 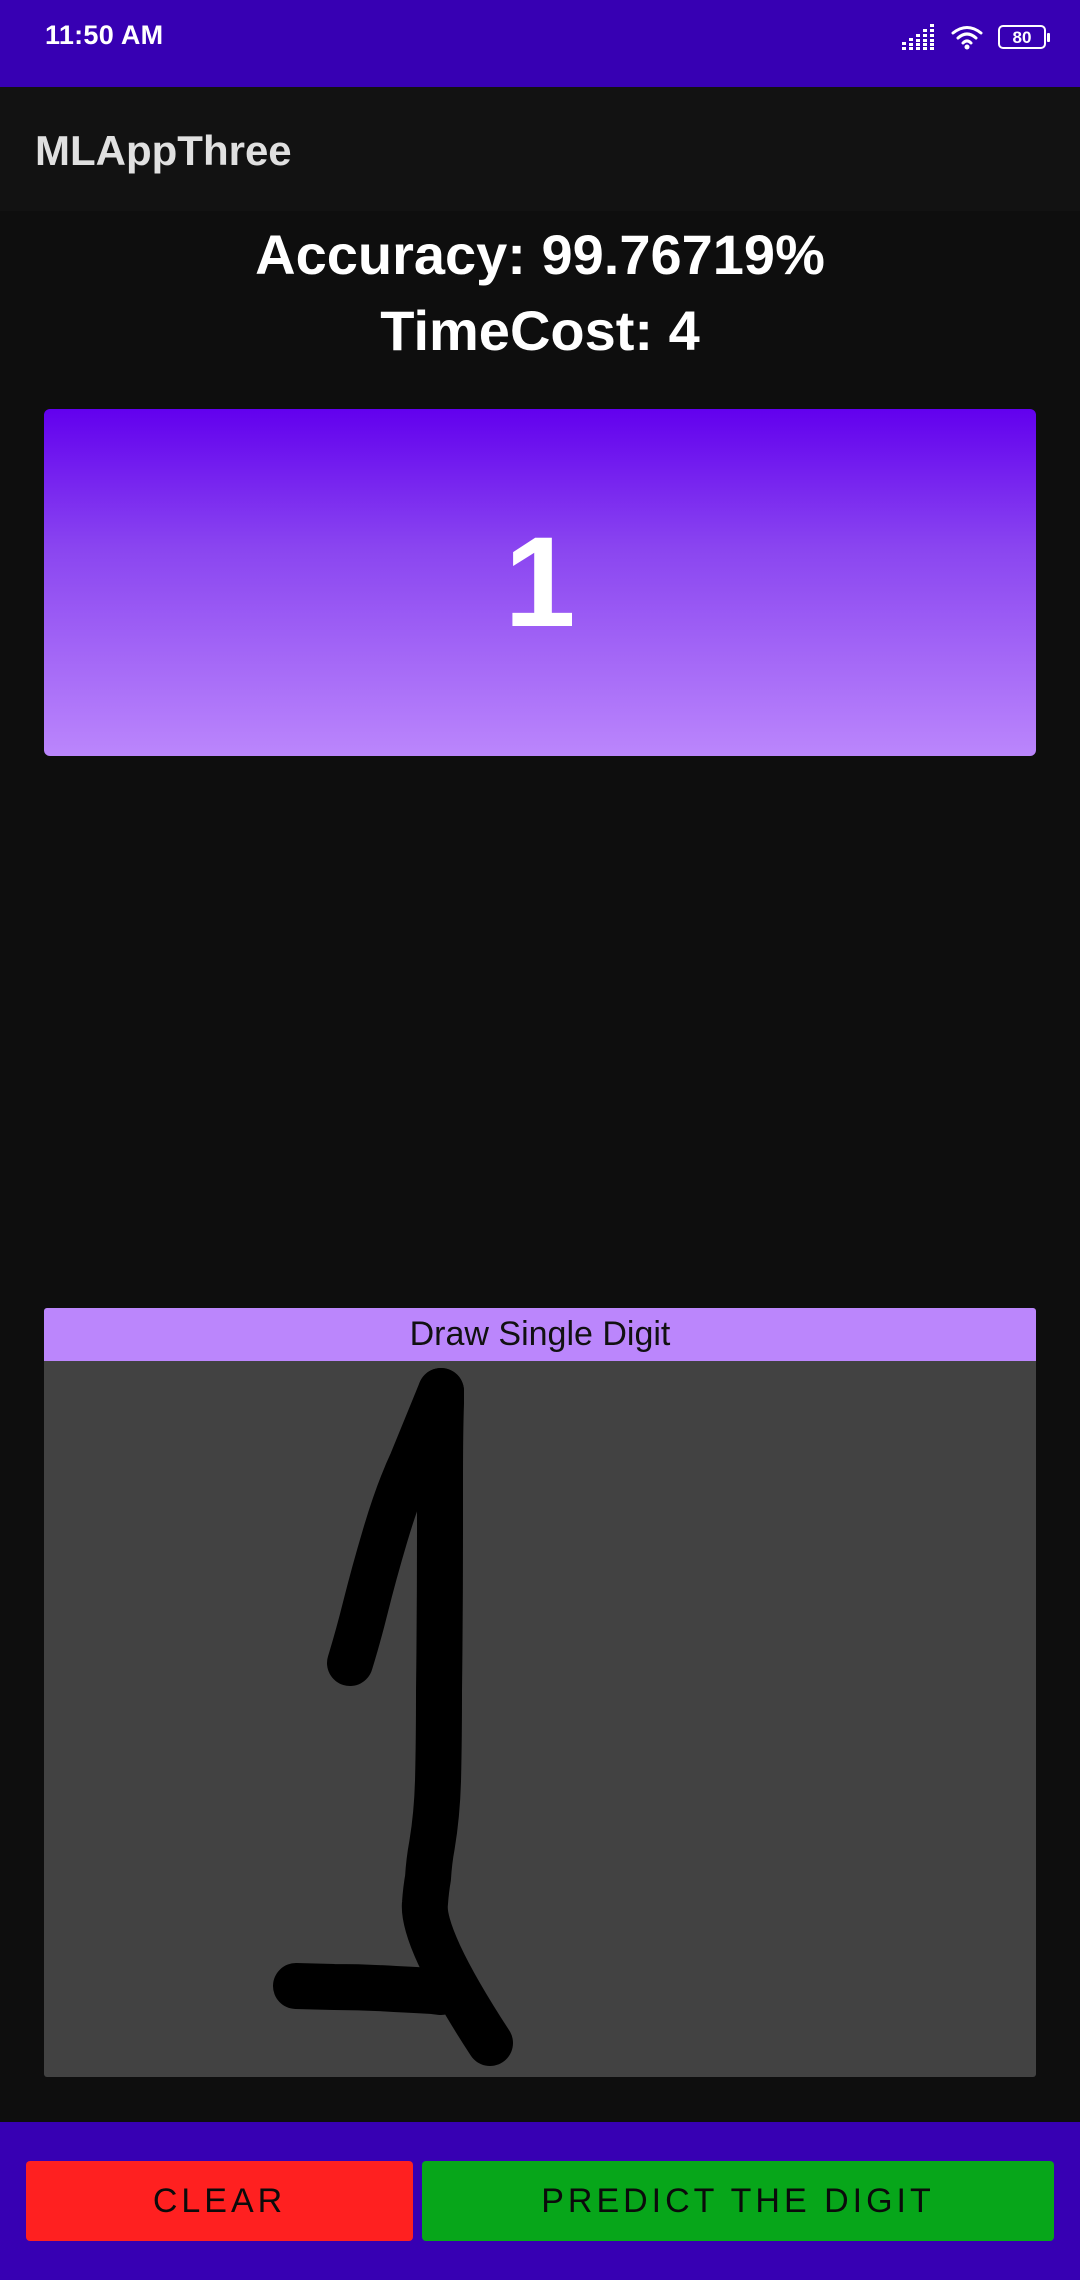 I want to click on bottom-action-bar: CLEAR PREDICT THE DIGIT, so click(x=540, y=2201).